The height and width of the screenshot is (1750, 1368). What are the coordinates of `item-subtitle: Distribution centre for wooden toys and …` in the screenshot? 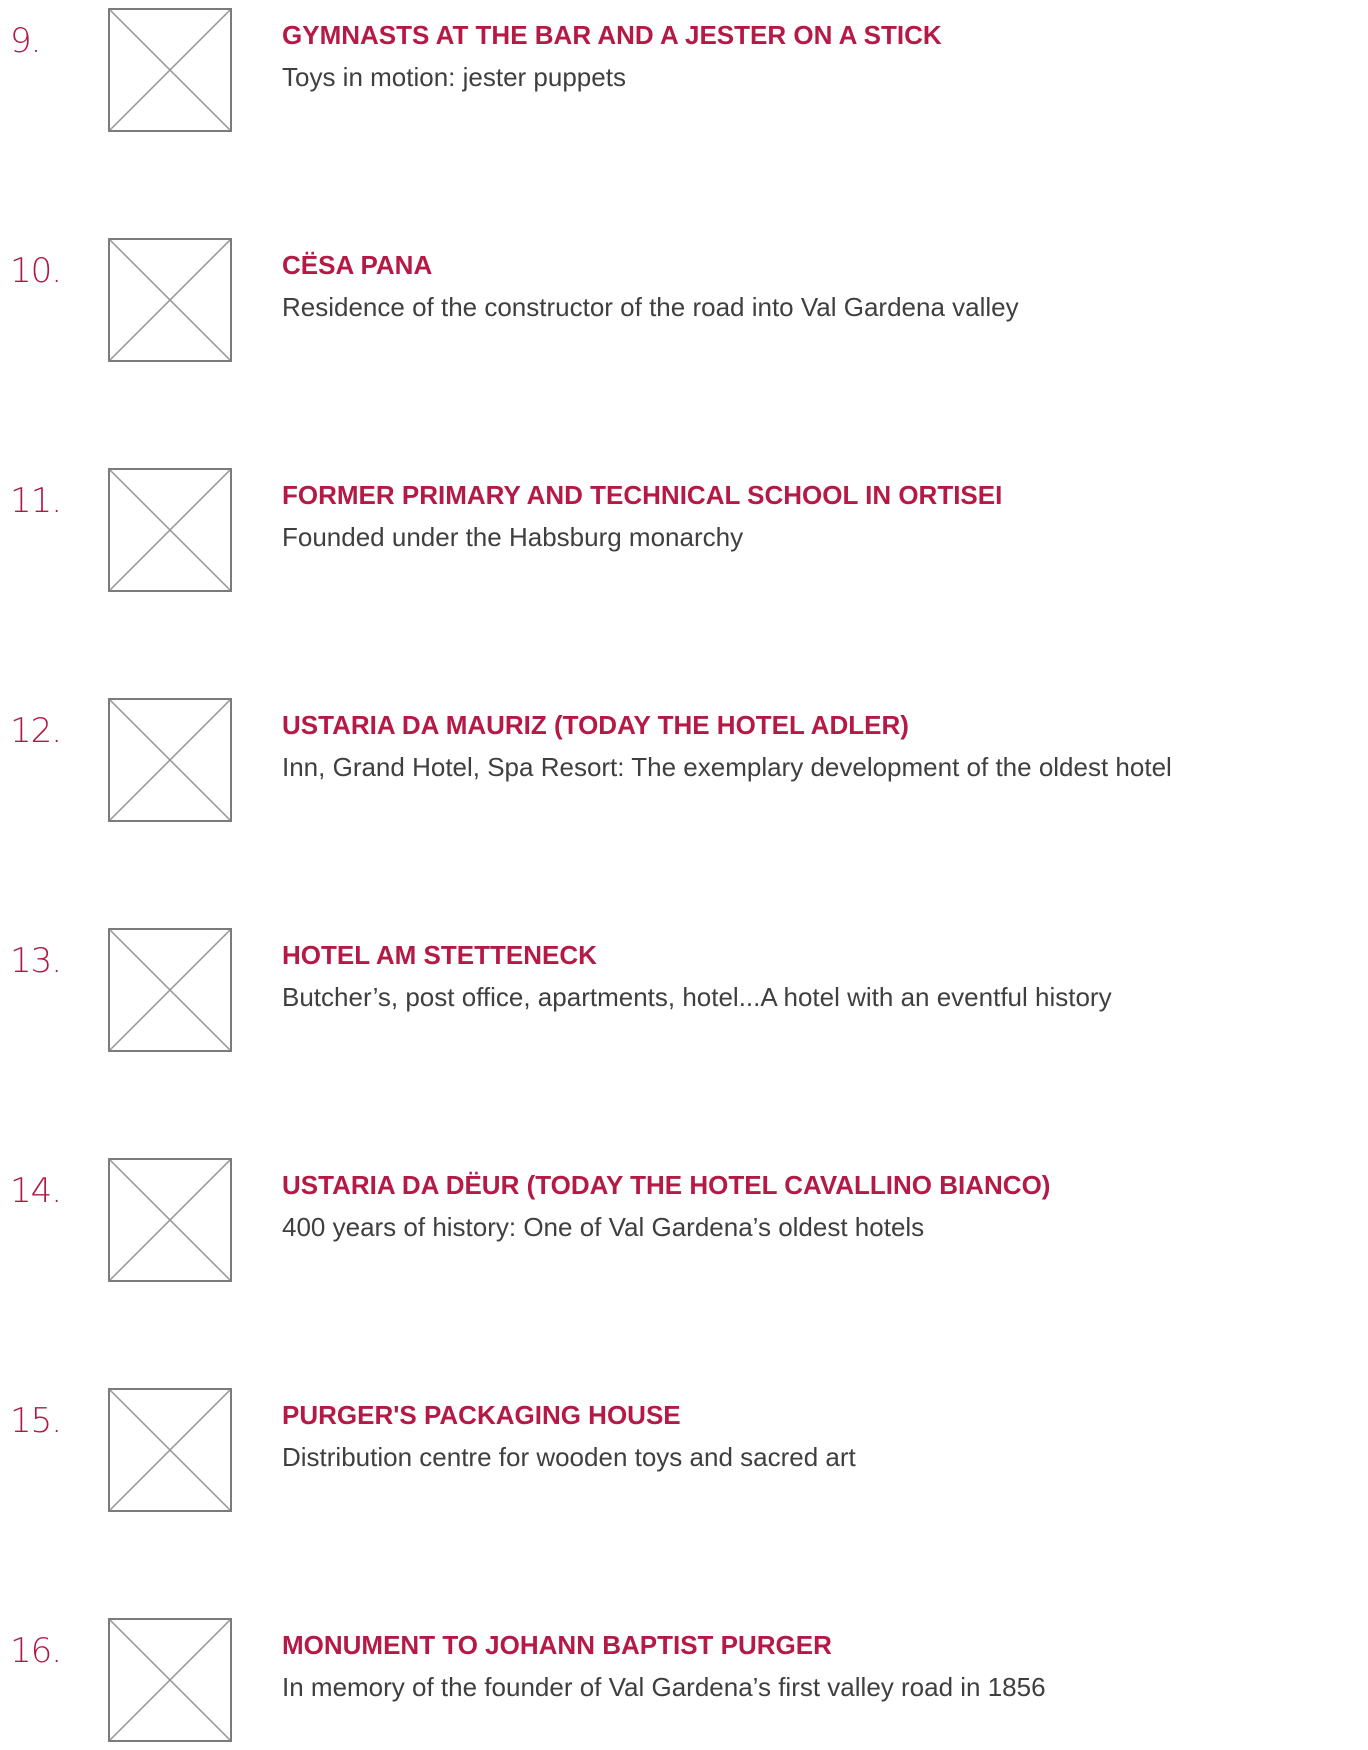 It's located at (569, 1457).